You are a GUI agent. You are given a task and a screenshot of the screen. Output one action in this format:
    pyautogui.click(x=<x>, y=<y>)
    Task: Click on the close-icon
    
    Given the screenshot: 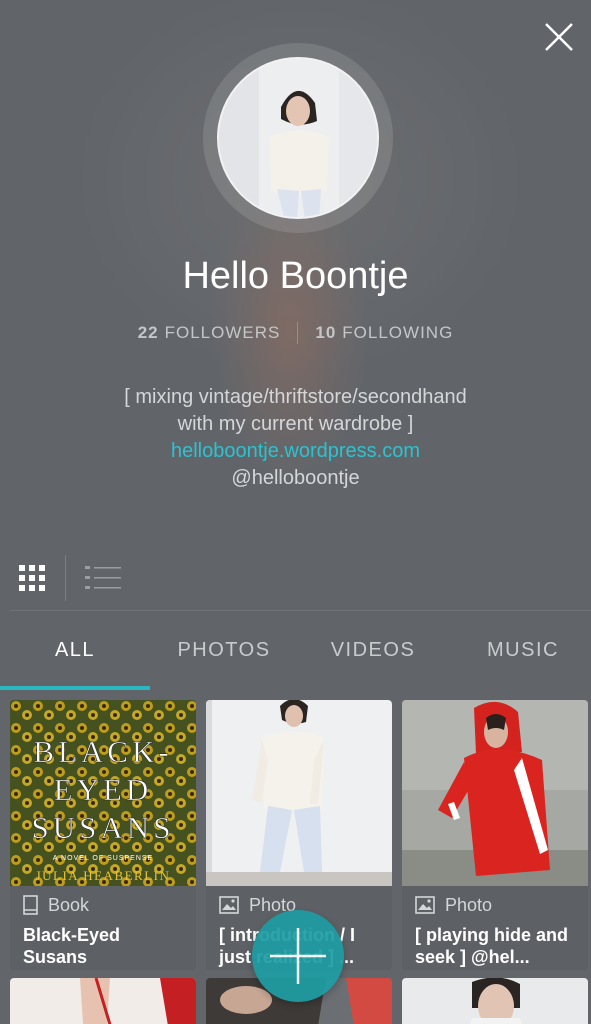 What is the action you would take?
    pyautogui.click(x=559, y=37)
    